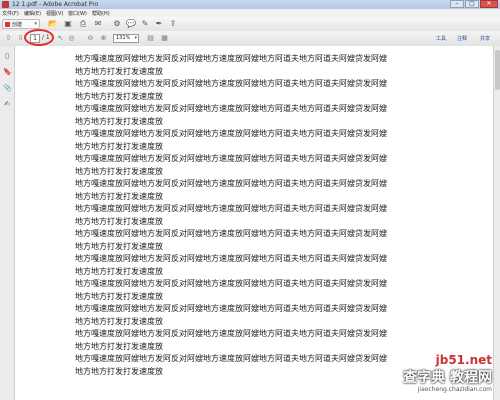 This screenshot has height=400, width=500. What do you see at coordinates (250, 4) in the screenshot?
I see `title-bar: 12 1.pdf - Adobe Acrobat Pro – □ ✕` at bounding box center [250, 4].